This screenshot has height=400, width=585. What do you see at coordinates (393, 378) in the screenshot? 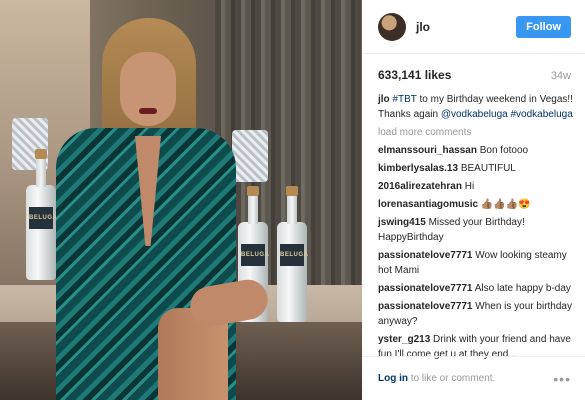
I see `login-link: Log in` at bounding box center [393, 378].